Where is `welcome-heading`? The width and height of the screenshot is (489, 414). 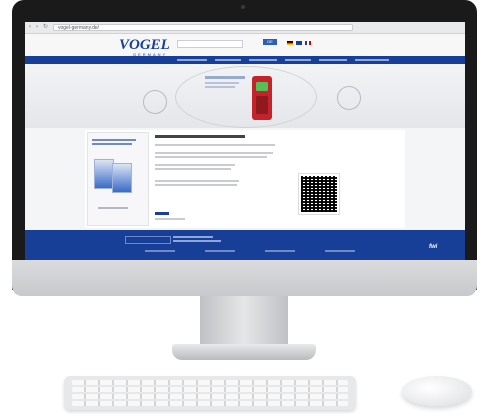 welcome-heading is located at coordinates (200, 136).